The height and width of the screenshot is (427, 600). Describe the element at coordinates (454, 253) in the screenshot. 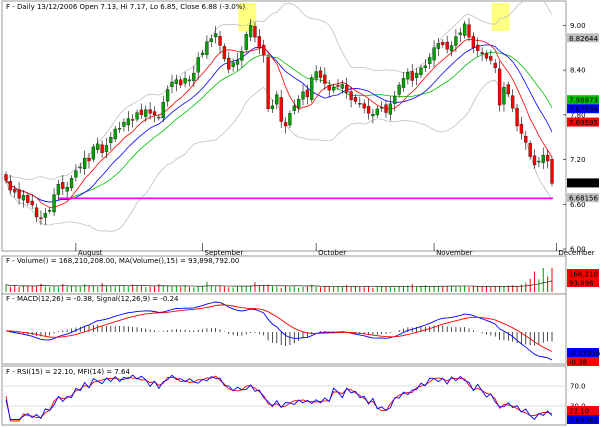

I see `month-label: November` at that location.